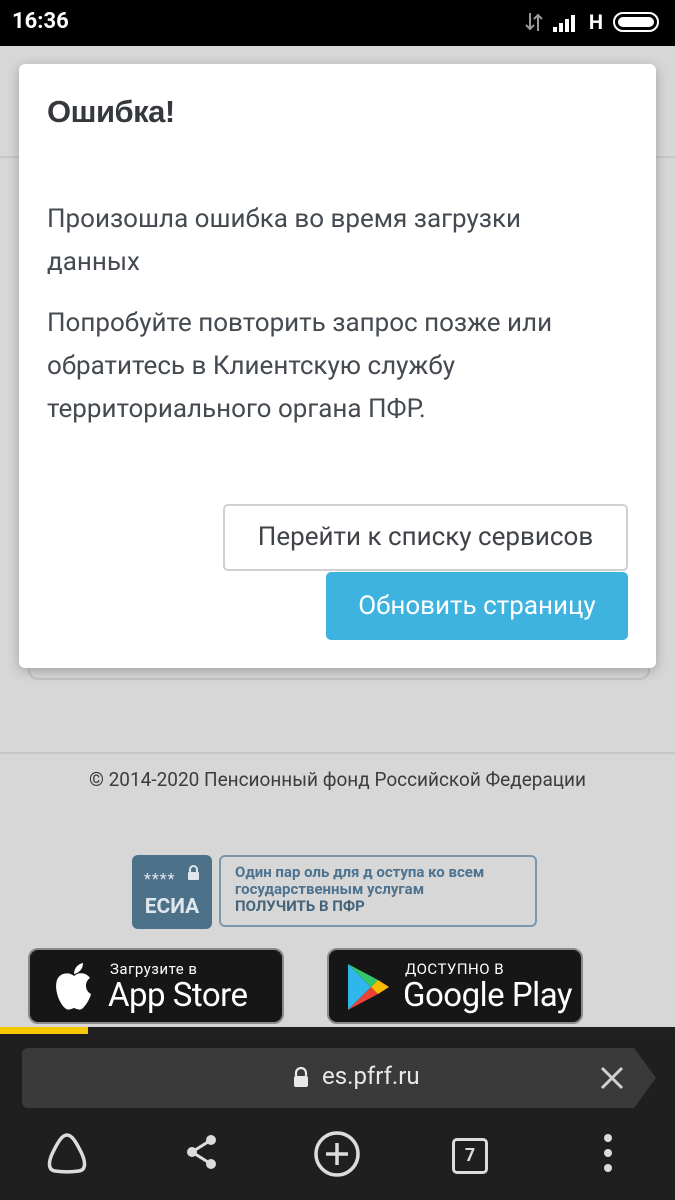  I want to click on new-tab-icon, so click(337, 1154).